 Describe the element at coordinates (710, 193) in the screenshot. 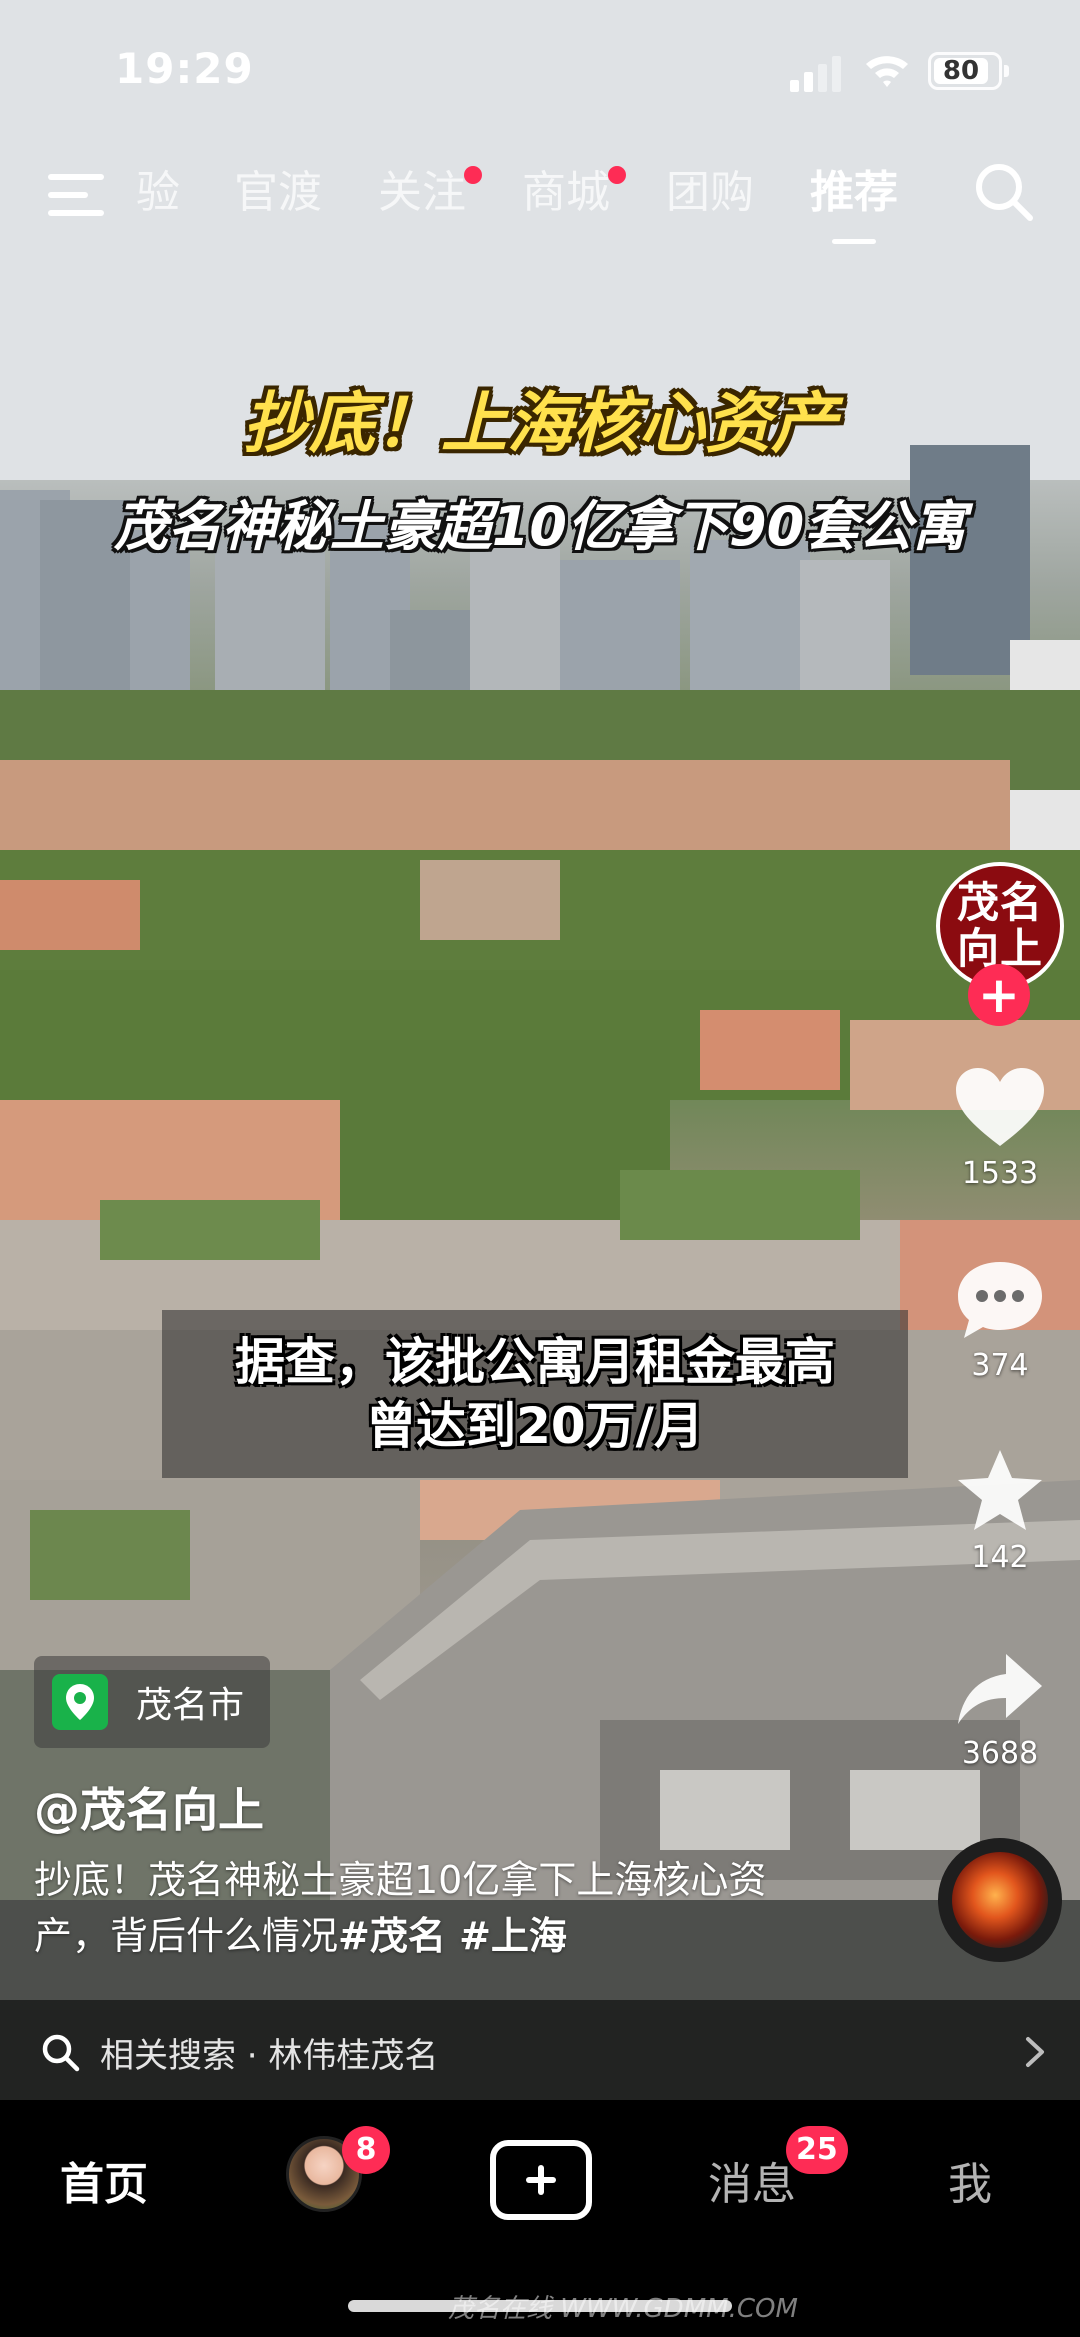

I see `tab-group-buy: 团购` at that location.